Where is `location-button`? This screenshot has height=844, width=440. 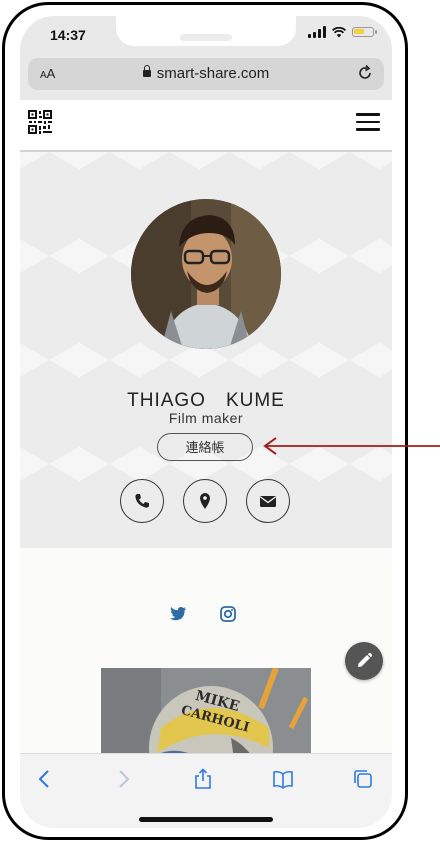
location-button is located at coordinates (205, 501).